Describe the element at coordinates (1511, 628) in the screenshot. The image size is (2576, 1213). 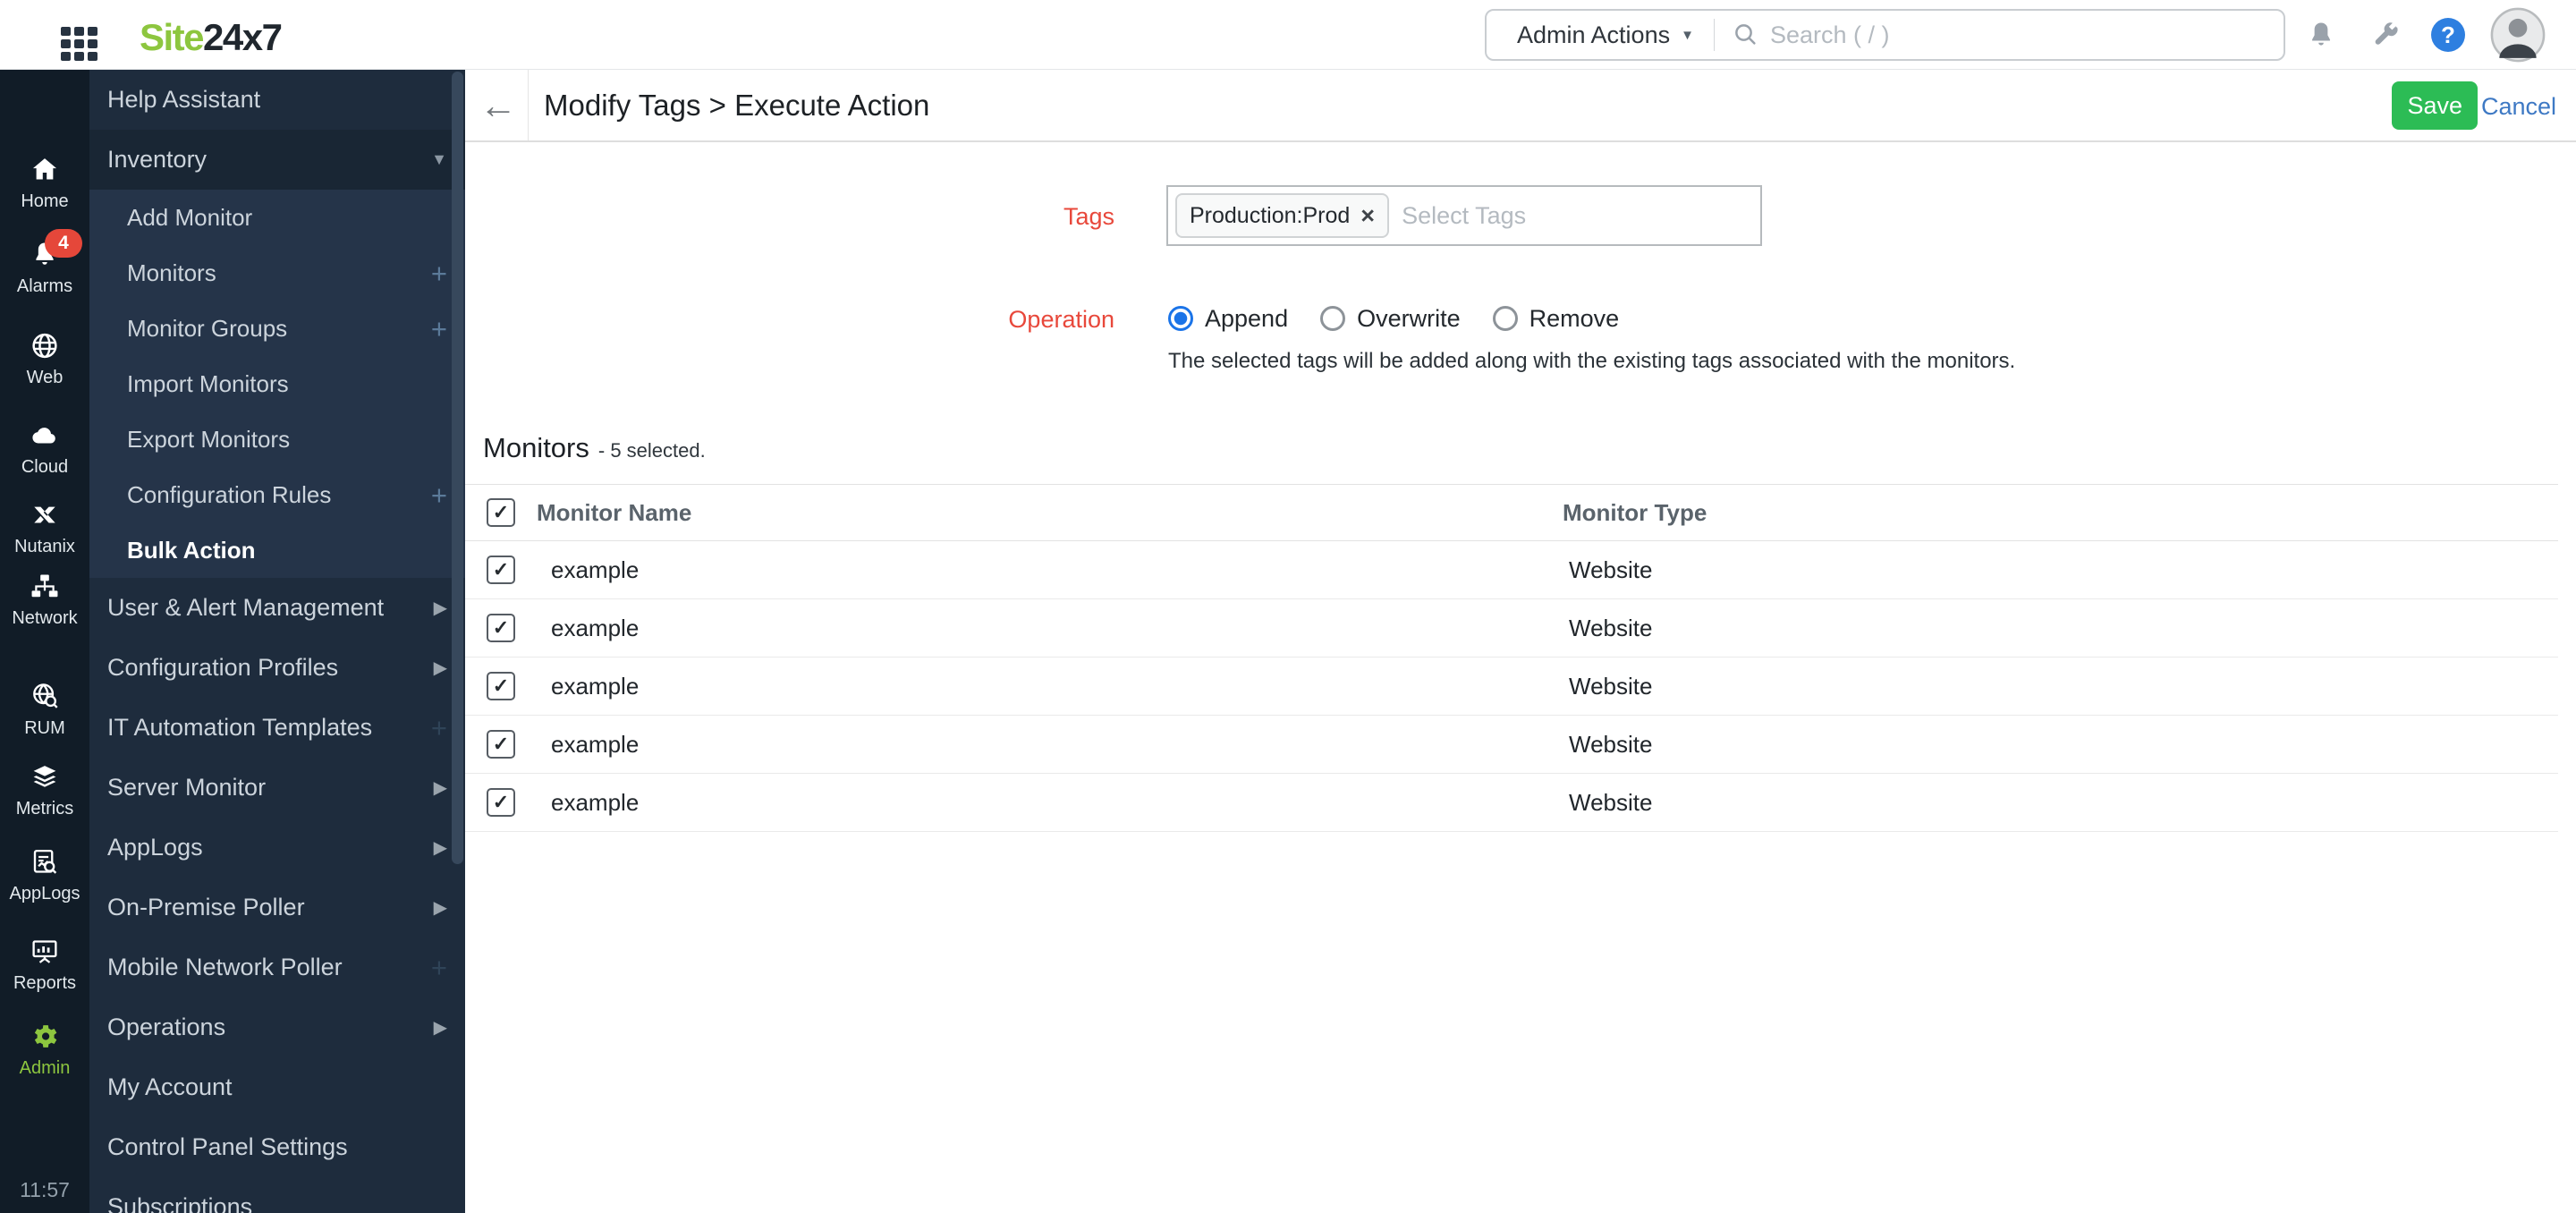
I see `table-row: ✓ example Website` at that location.